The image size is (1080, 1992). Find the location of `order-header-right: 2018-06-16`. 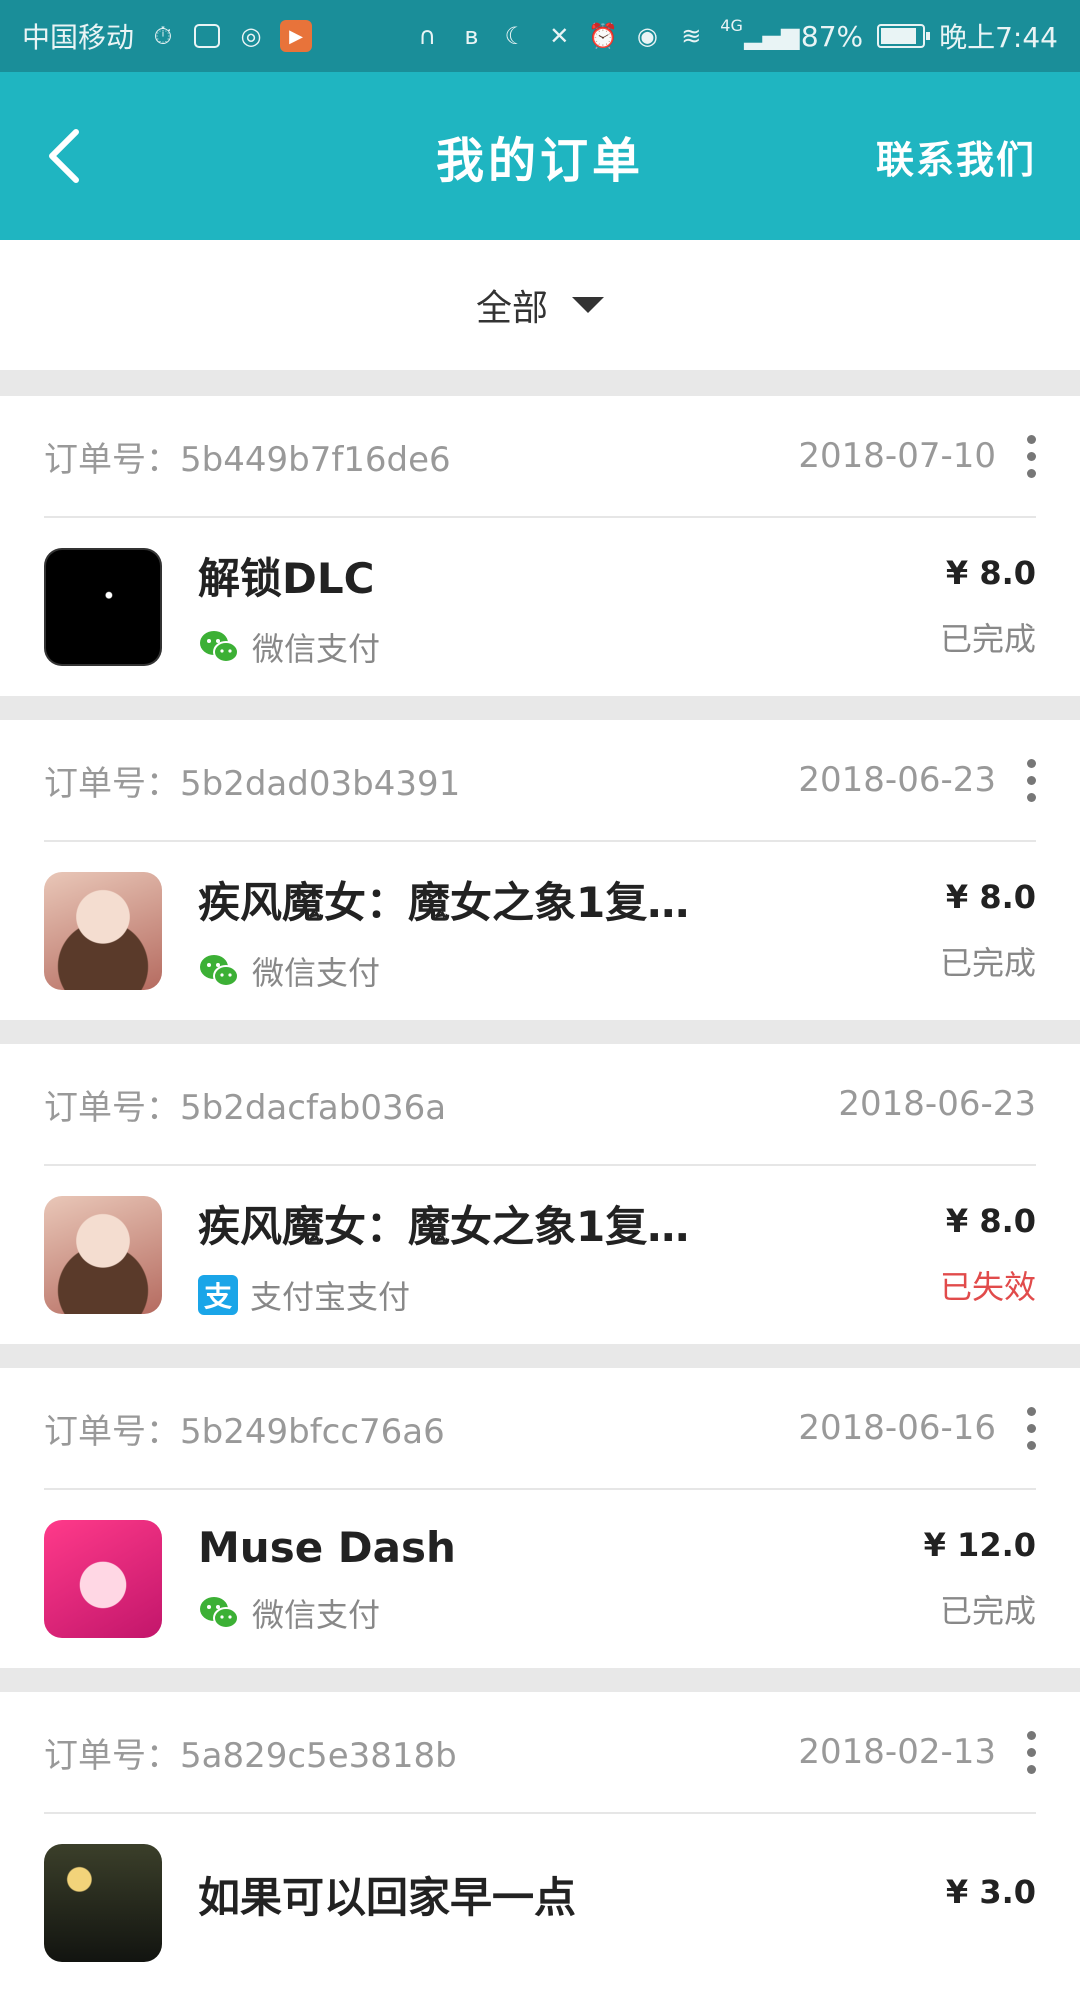

order-header-right: 2018-06-16 is located at coordinates (917, 1428).